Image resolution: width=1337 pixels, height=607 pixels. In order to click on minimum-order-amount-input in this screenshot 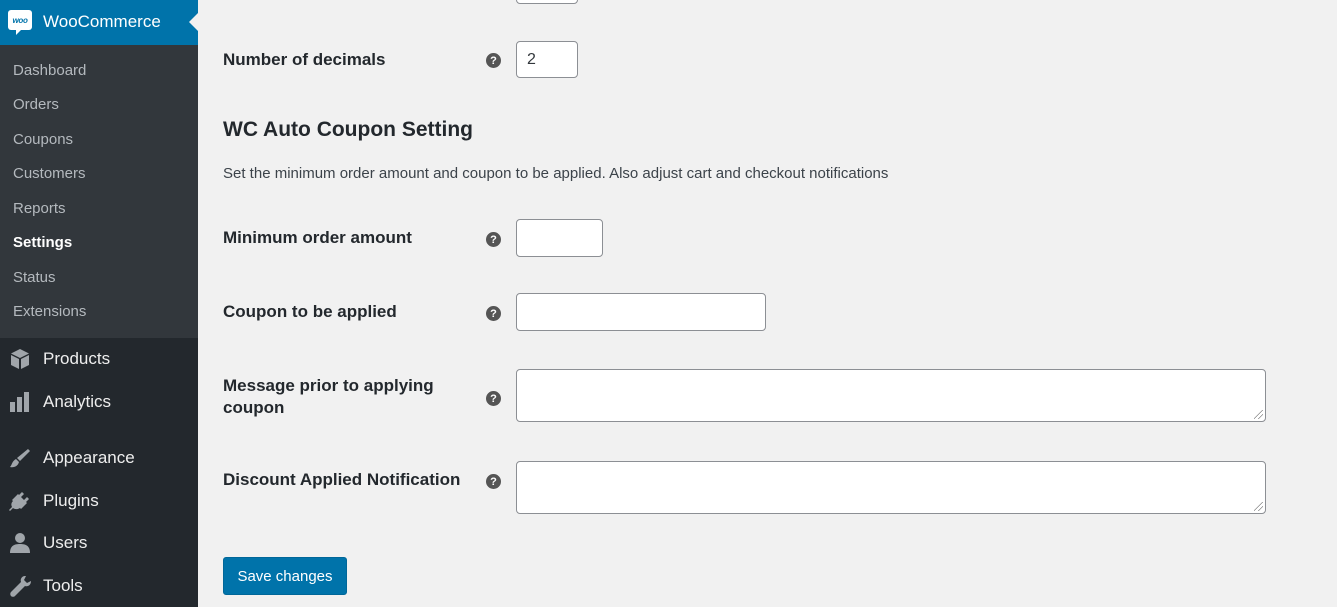, I will do `click(559, 238)`.